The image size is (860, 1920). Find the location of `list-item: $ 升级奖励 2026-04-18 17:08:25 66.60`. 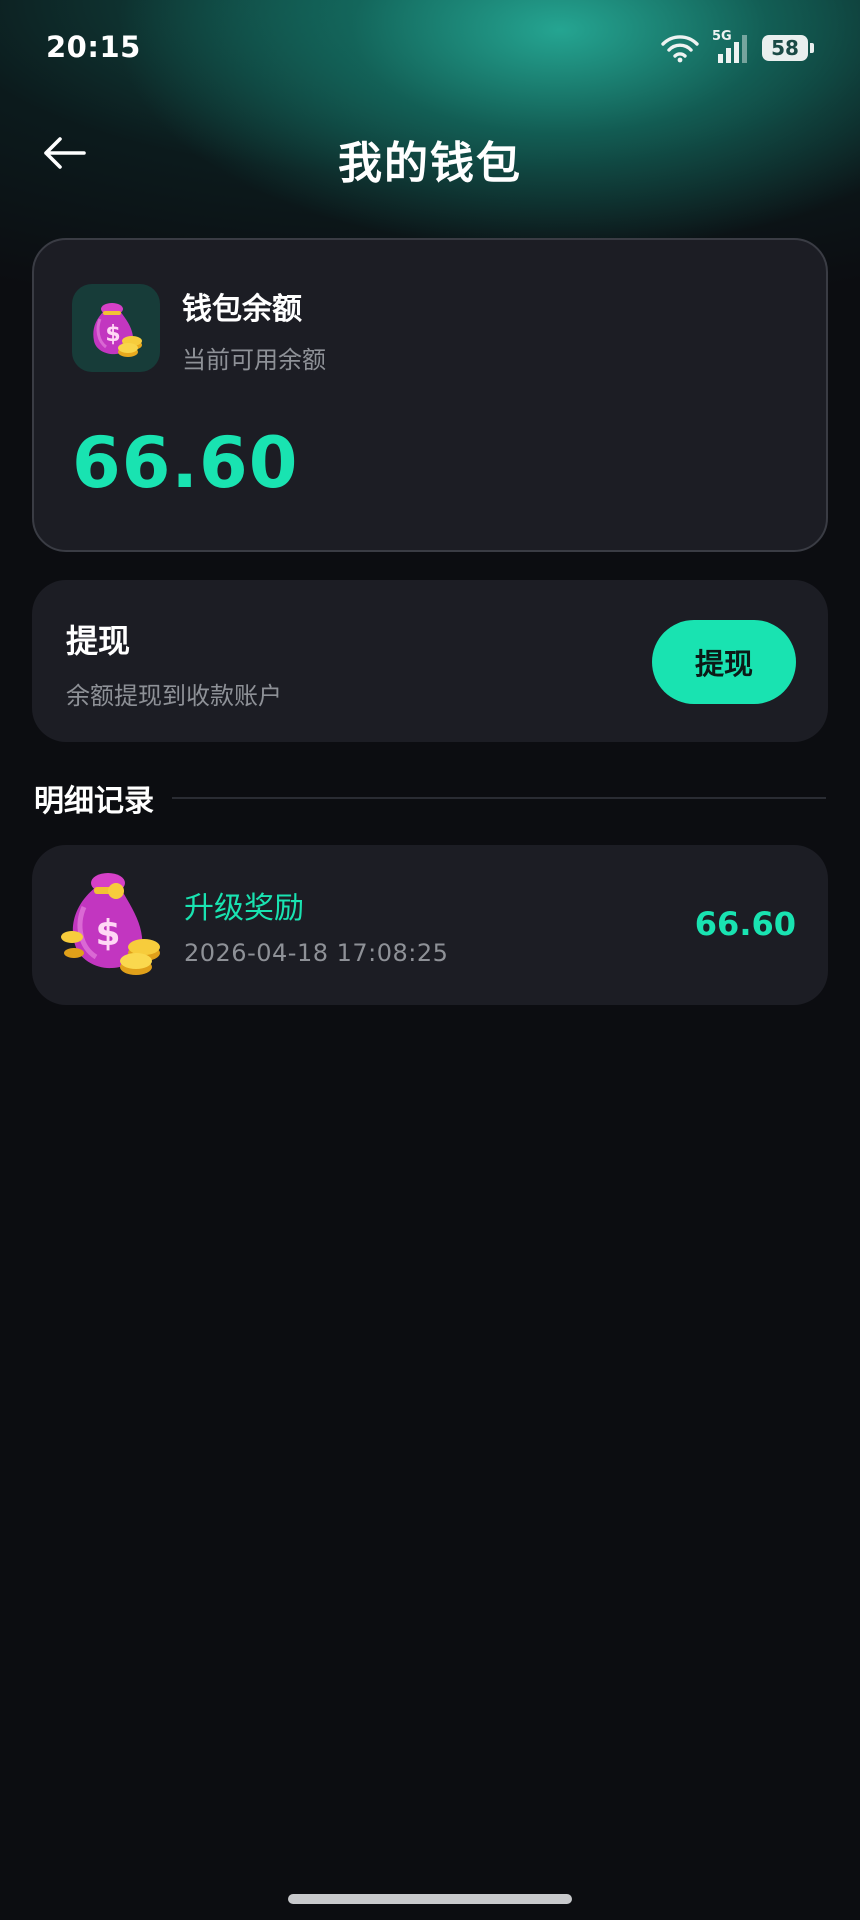

list-item: $ 升级奖励 2026-04-18 17:08:25 66.60 is located at coordinates (430, 925).